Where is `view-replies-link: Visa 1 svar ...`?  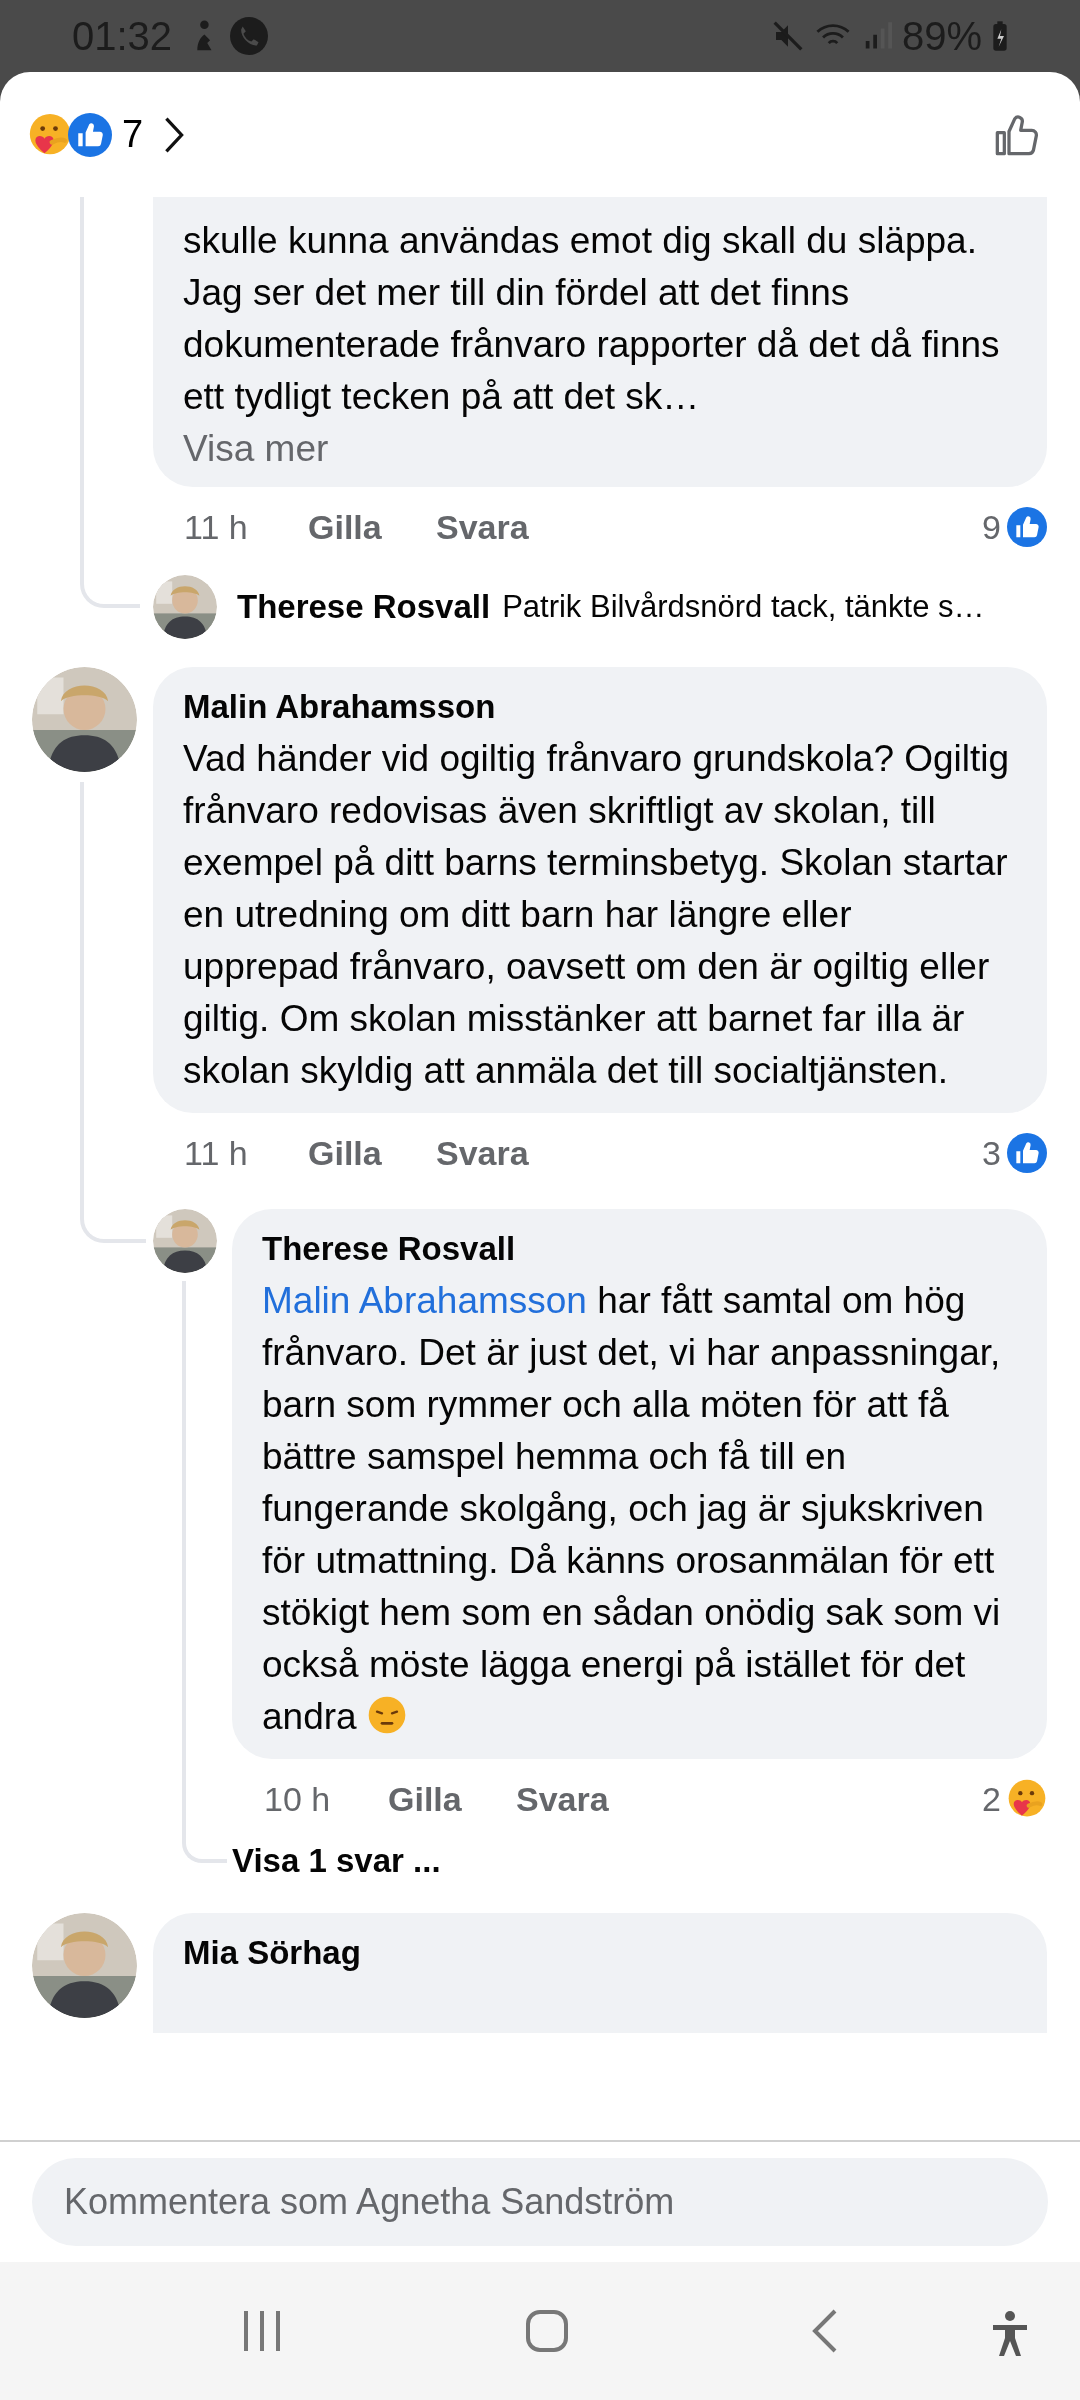 view-replies-link: Visa 1 svar ... is located at coordinates (336, 1861).